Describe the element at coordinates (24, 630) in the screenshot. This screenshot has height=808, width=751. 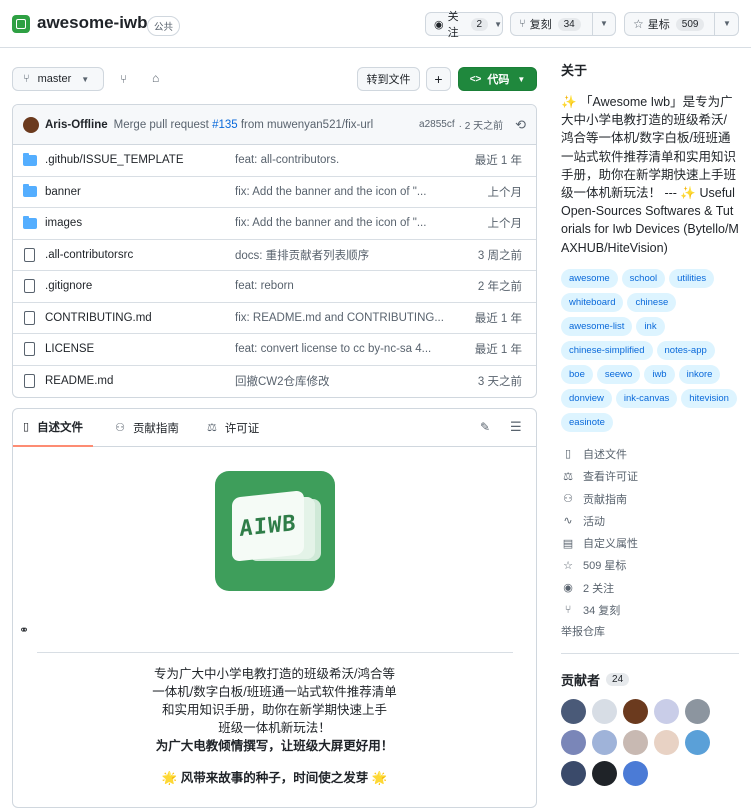
I see `link-icon: ⚭` at that location.